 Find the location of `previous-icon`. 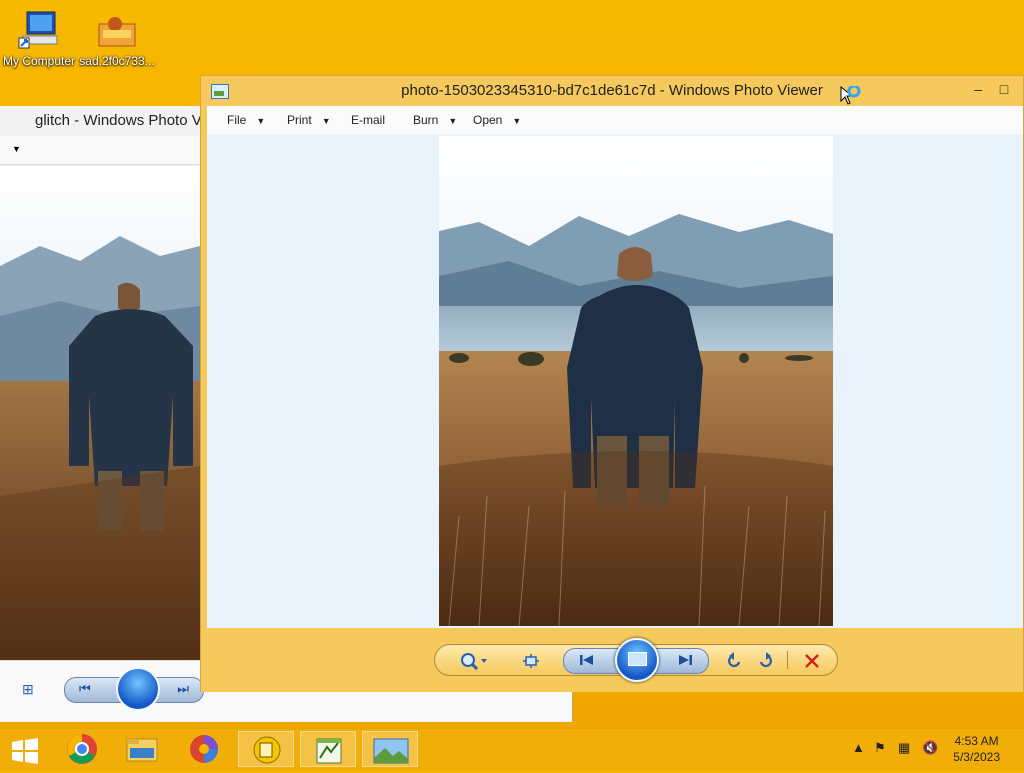

previous-icon is located at coordinates (586, 660).